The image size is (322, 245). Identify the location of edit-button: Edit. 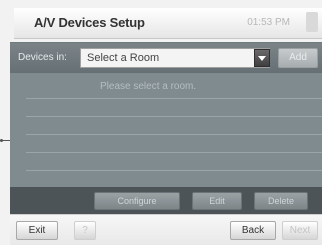
(217, 201).